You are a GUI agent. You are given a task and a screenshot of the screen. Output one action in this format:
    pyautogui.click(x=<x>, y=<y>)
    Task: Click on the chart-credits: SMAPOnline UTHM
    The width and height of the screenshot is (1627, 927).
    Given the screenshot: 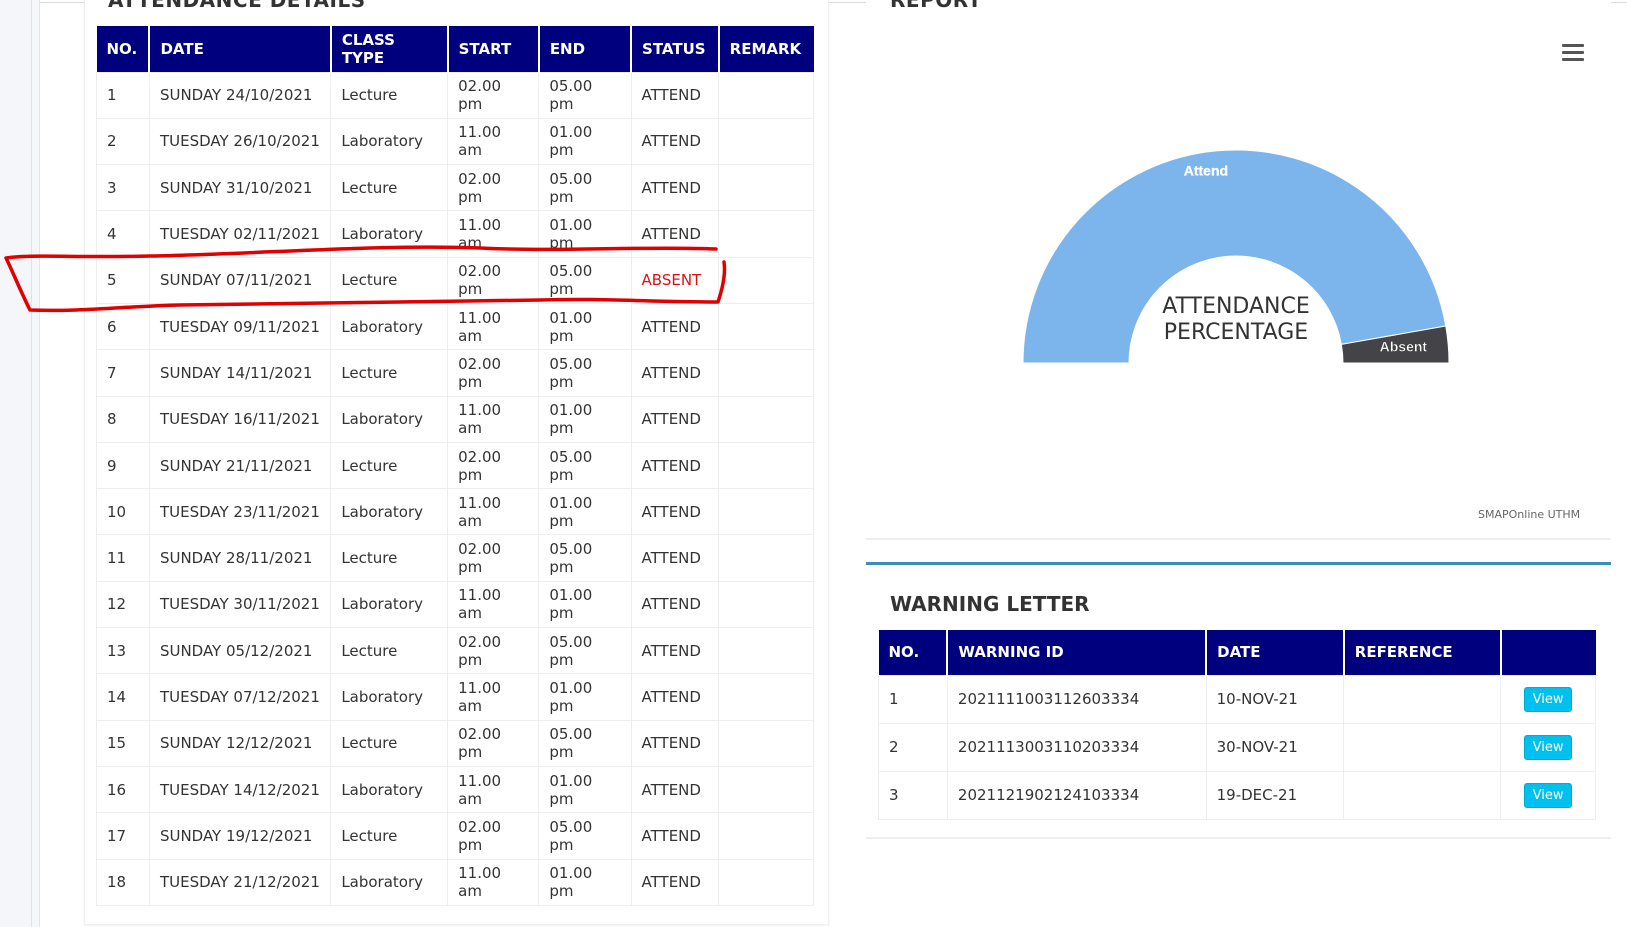 What is the action you would take?
    pyautogui.click(x=1529, y=514)
    